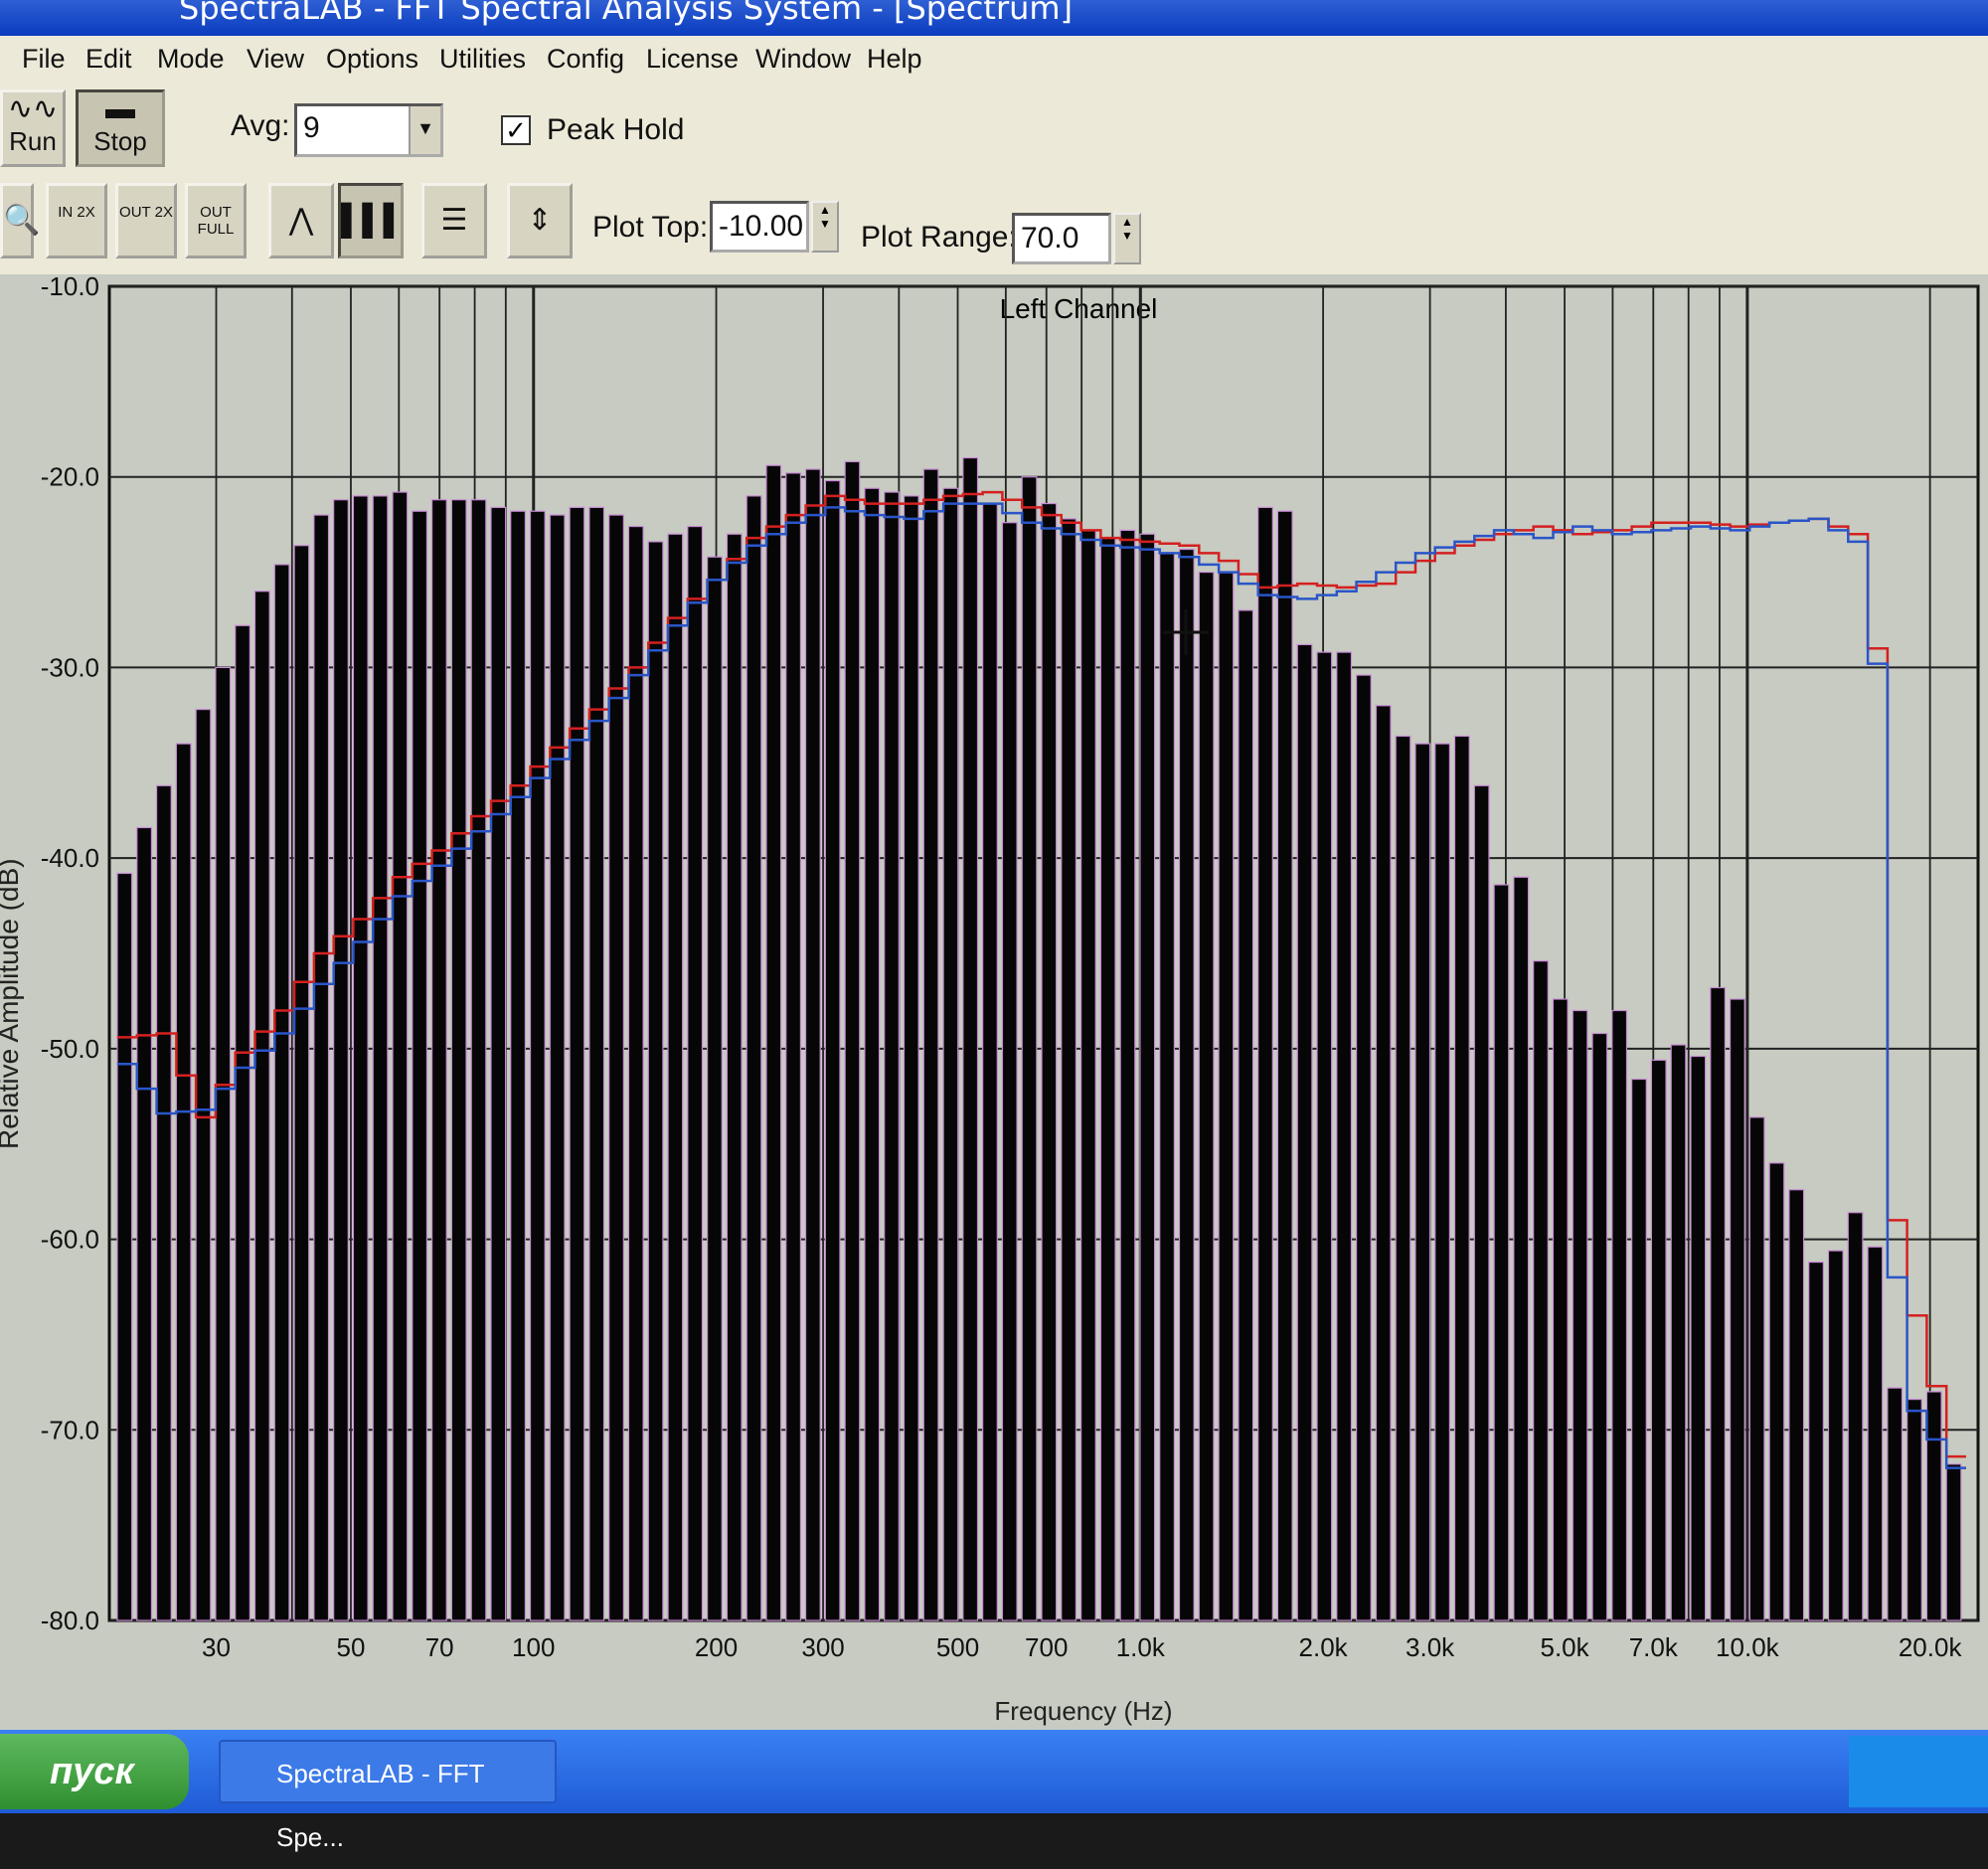  What do you see at coordinates (372, 59) in the screenshot?
I see `menu-options: Options` at bounding box center [372, 59].